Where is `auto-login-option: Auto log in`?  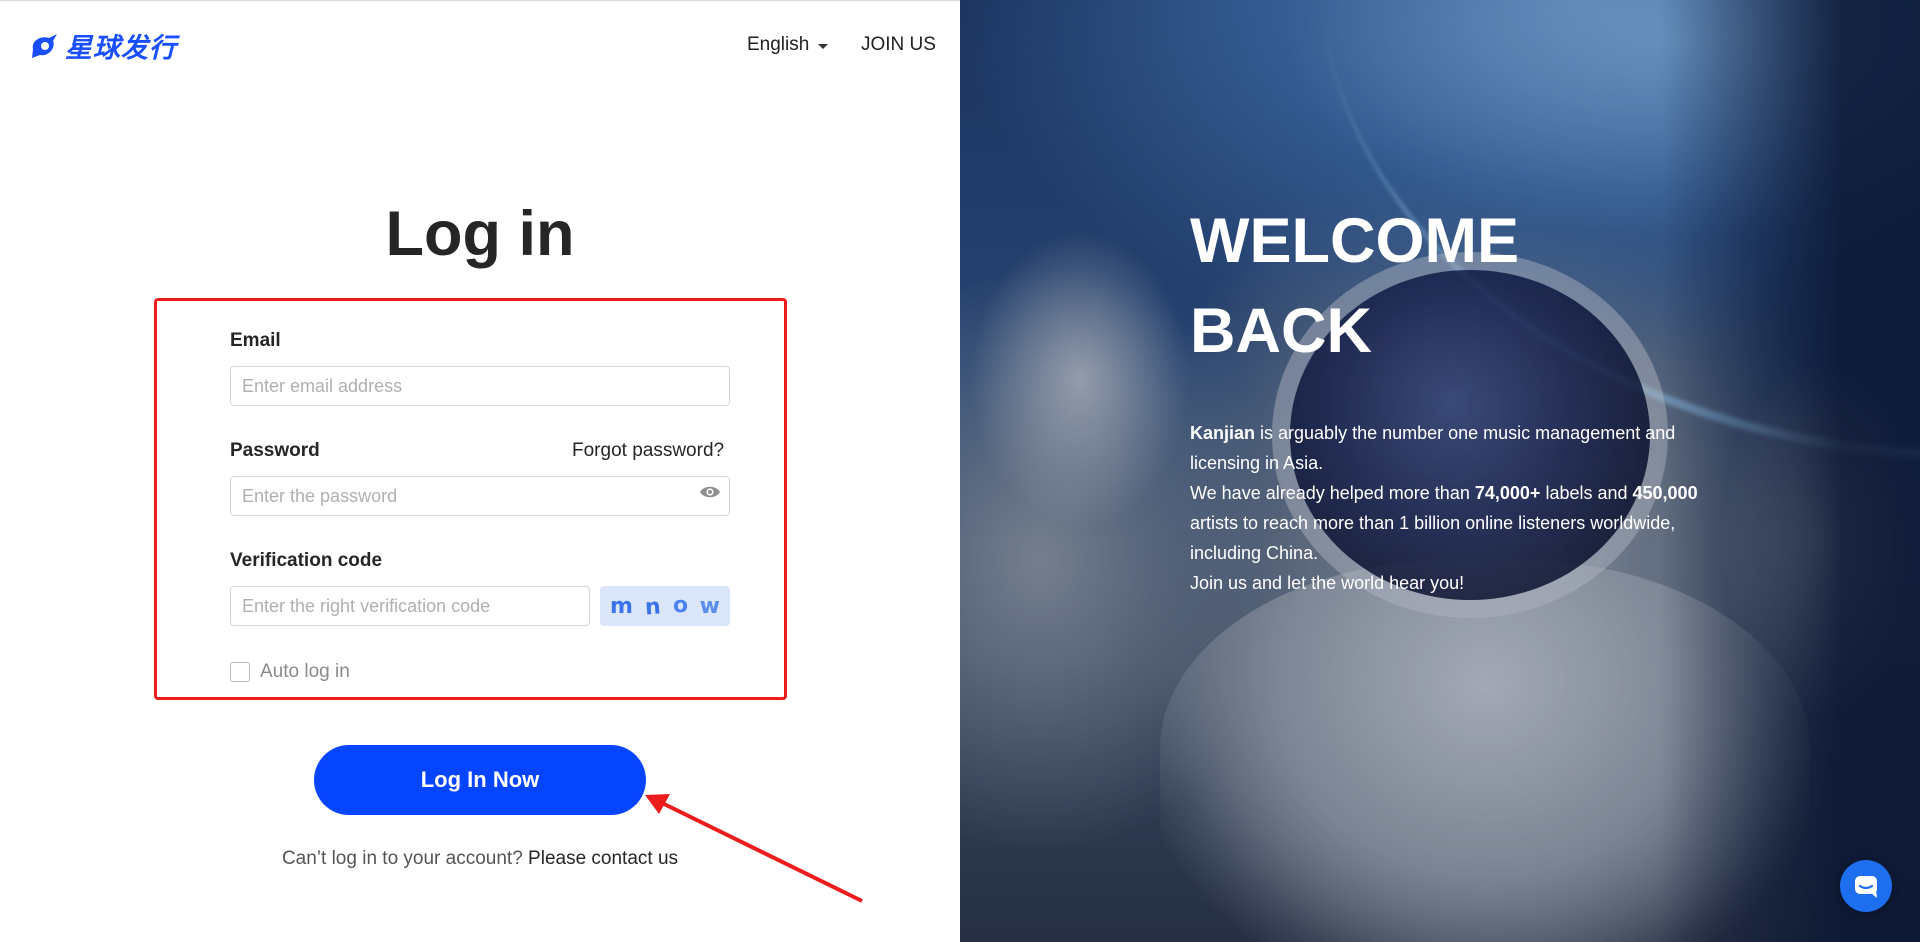 auto-login-option: Auto log in is located at coordinates (290, 672).